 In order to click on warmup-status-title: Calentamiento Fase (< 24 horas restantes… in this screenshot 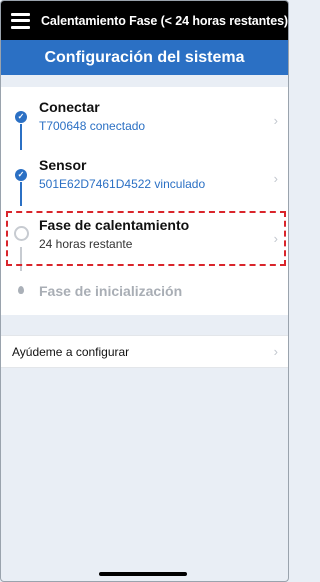, I will do `click(164, 20)`.